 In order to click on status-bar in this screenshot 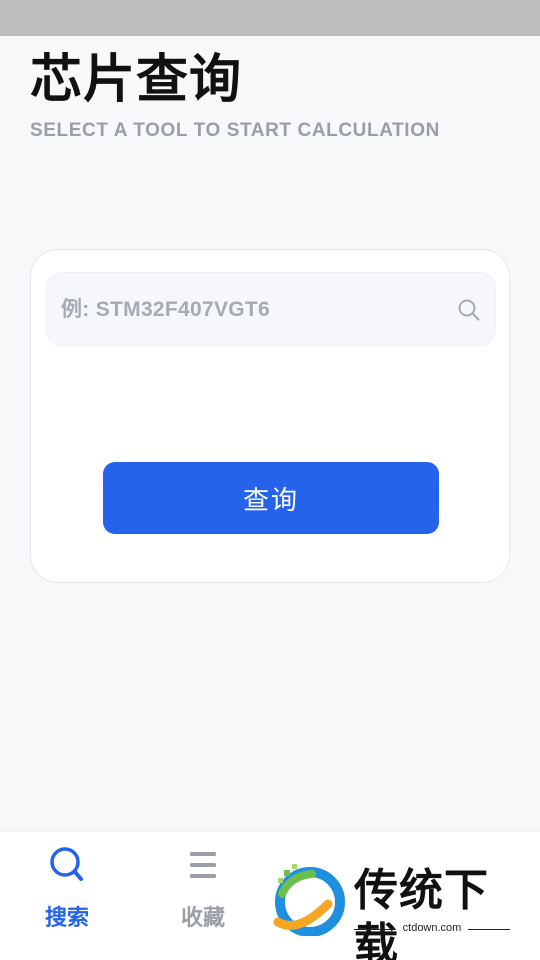, I will do `click(270, 18)`.